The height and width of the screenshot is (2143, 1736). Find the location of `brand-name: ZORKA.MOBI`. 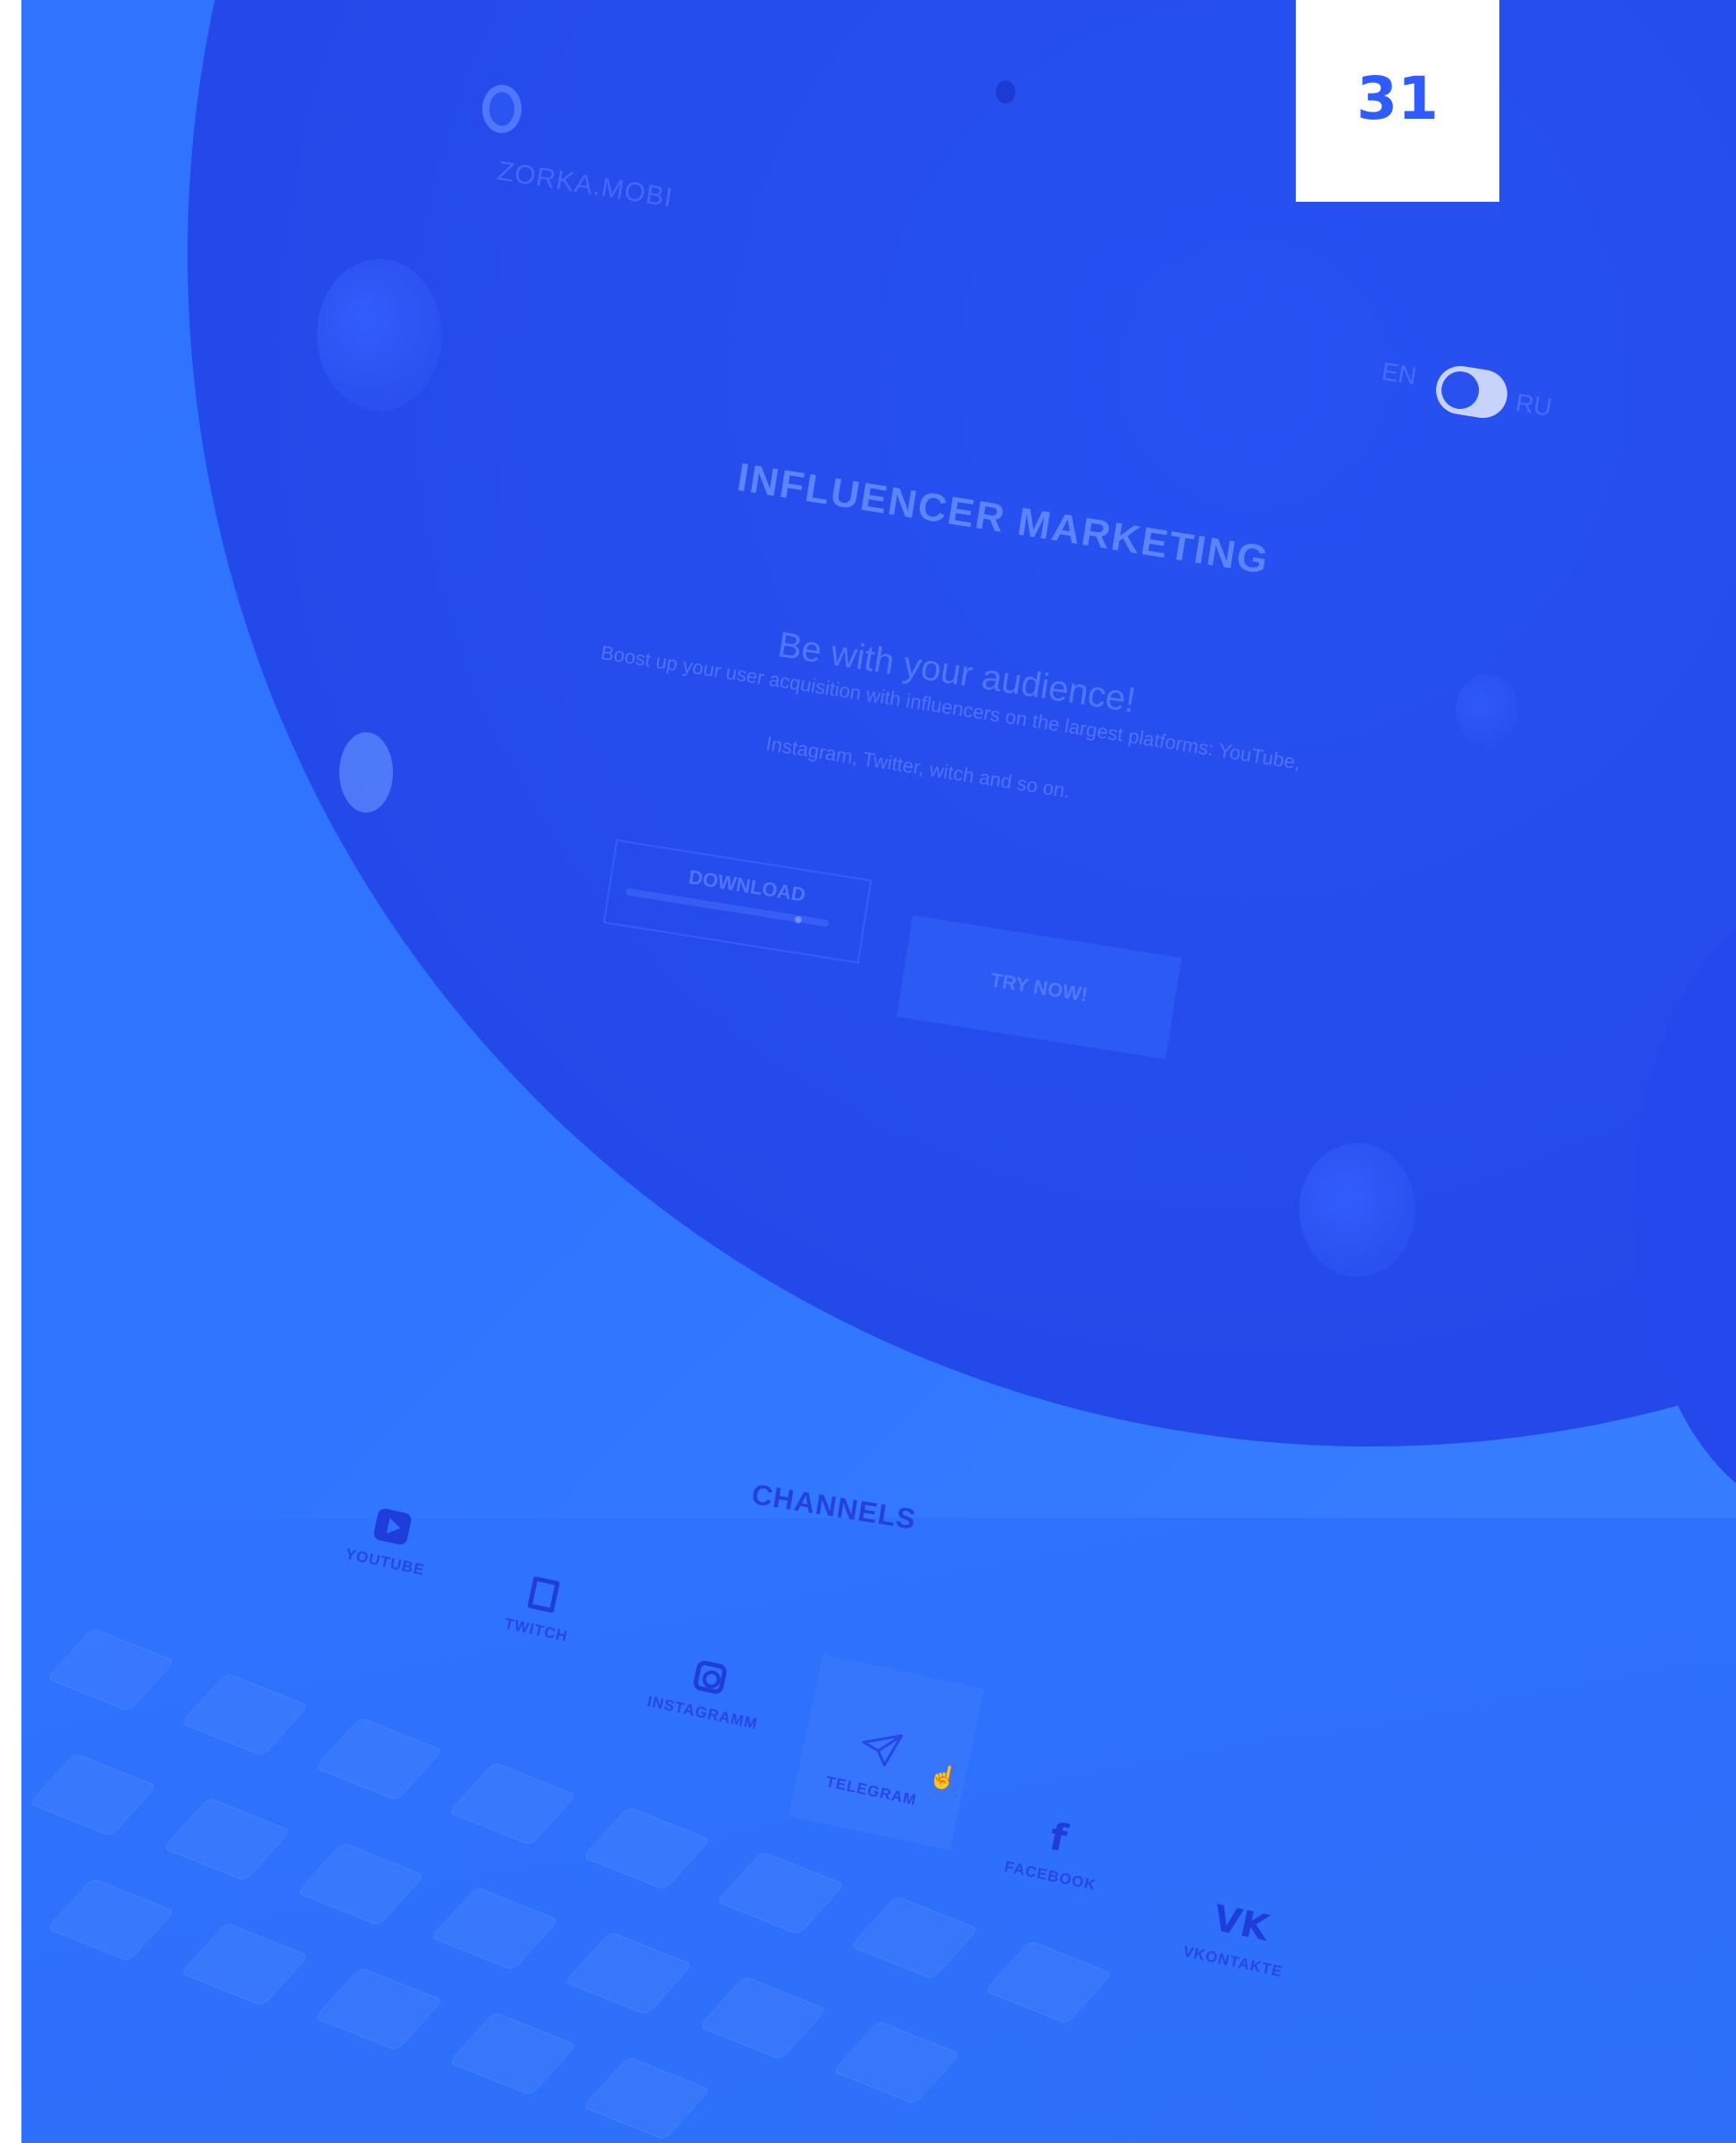

brand-name: ZORKA.MOBI is located at coordinates (585, 185).